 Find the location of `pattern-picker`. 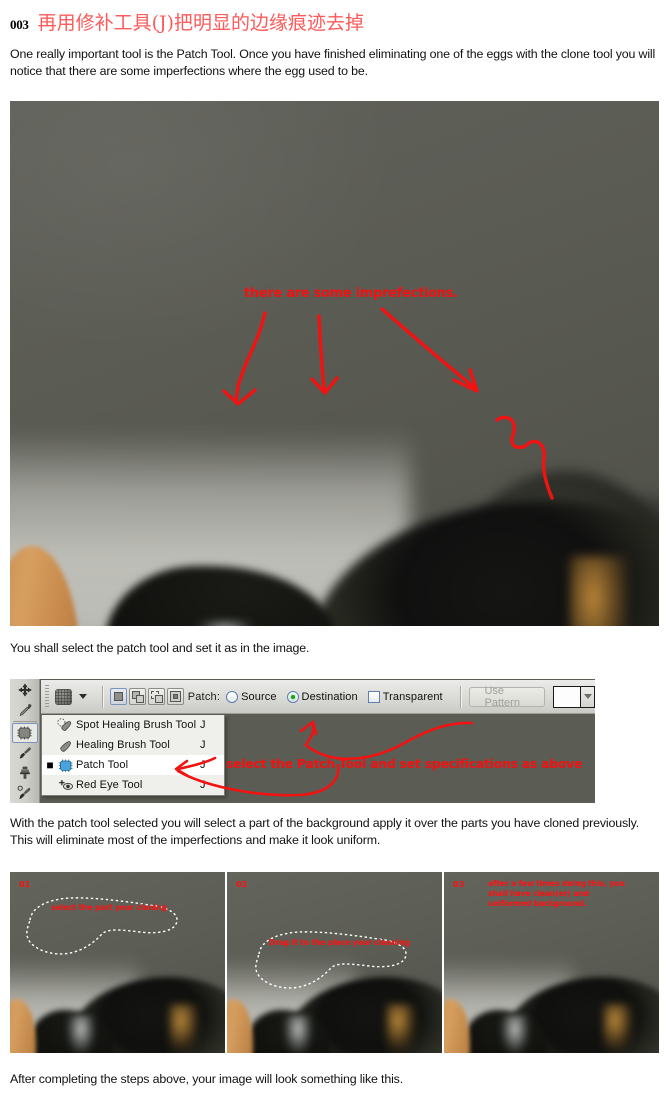

pattern-picker is located at coordinates (574, 696).